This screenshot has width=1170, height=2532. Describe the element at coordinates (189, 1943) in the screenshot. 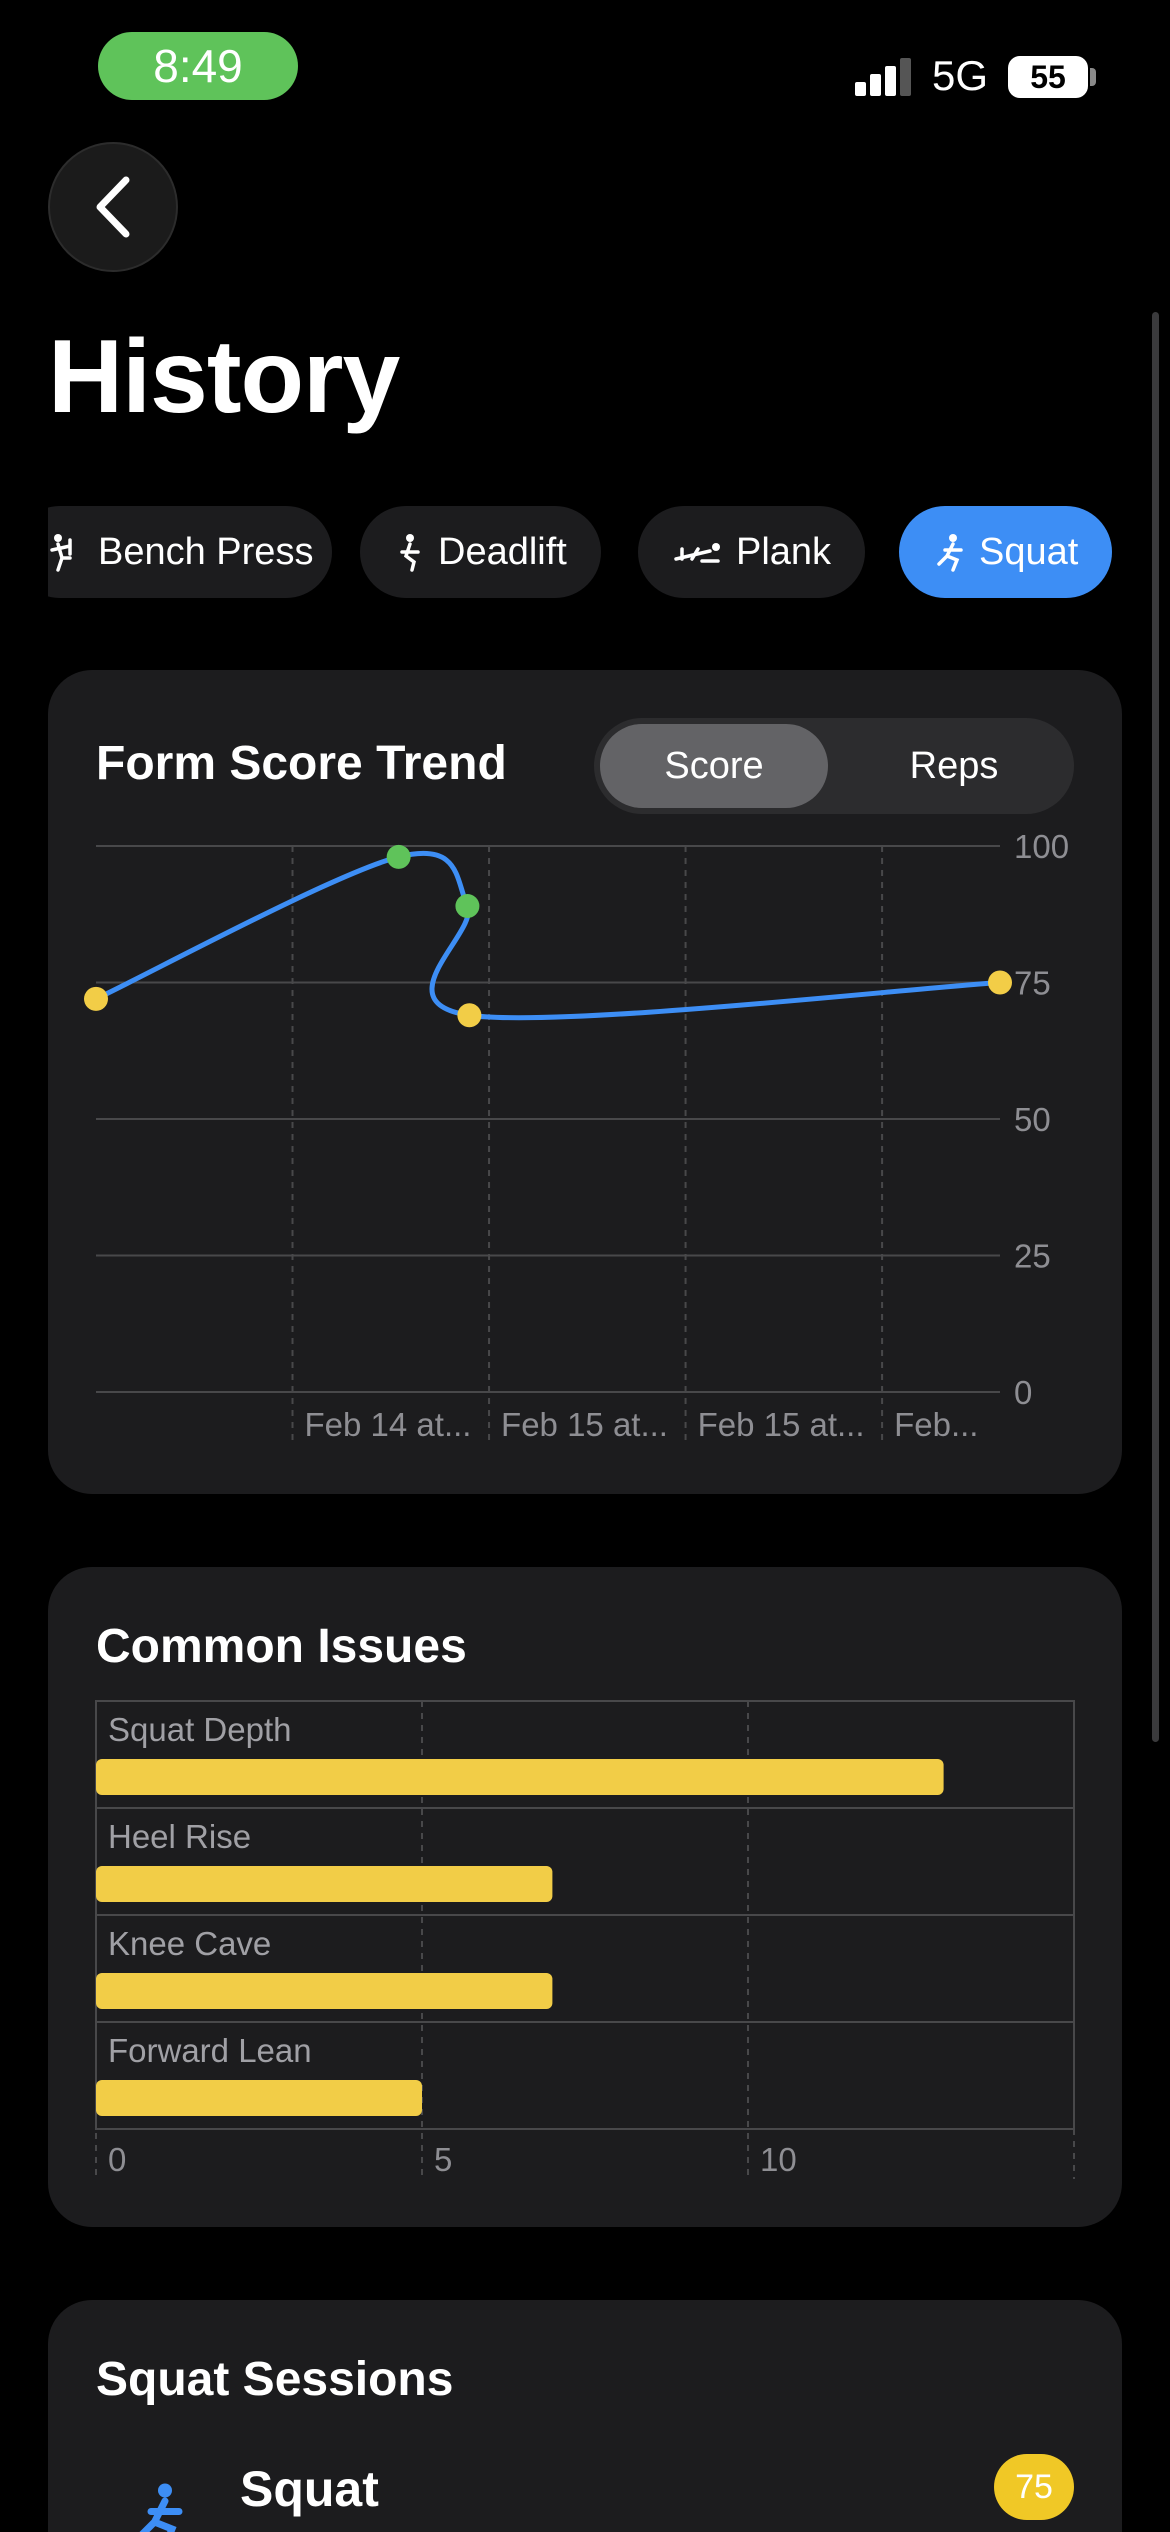

I see `bar-label: Knee Cave` at that location.